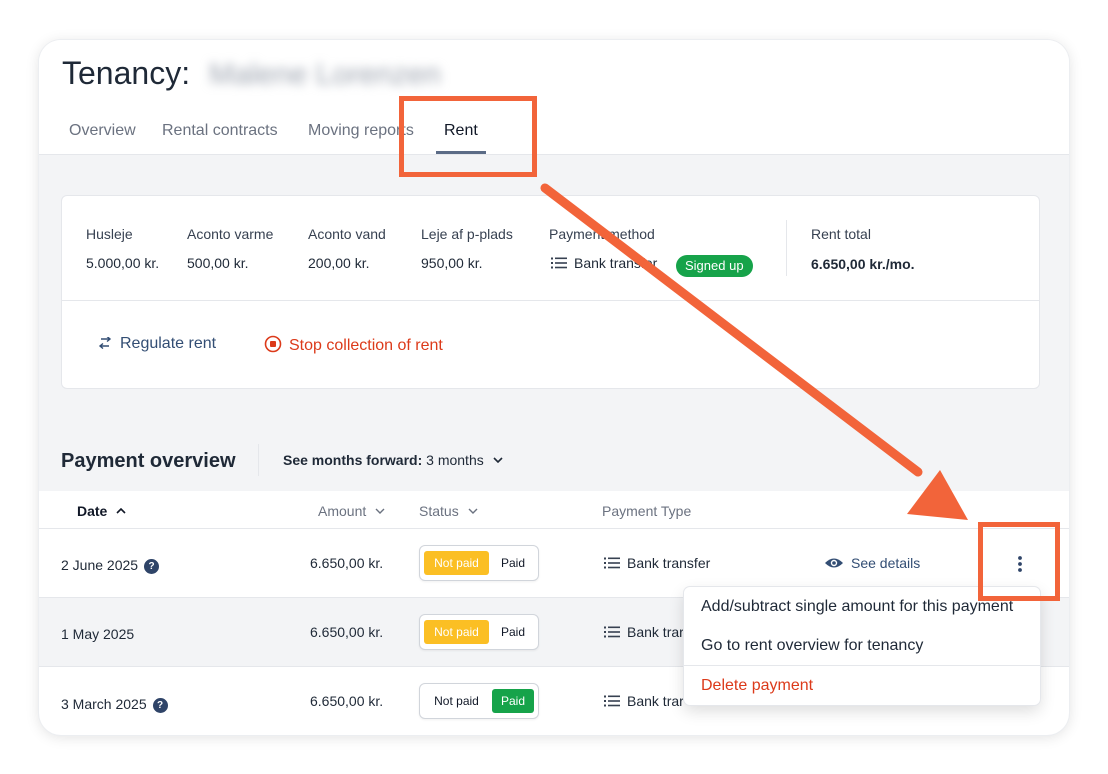  Describe the element at coordinates (98, 634) in the screenshot. I see `row-date: 1 May 2025` at that location.